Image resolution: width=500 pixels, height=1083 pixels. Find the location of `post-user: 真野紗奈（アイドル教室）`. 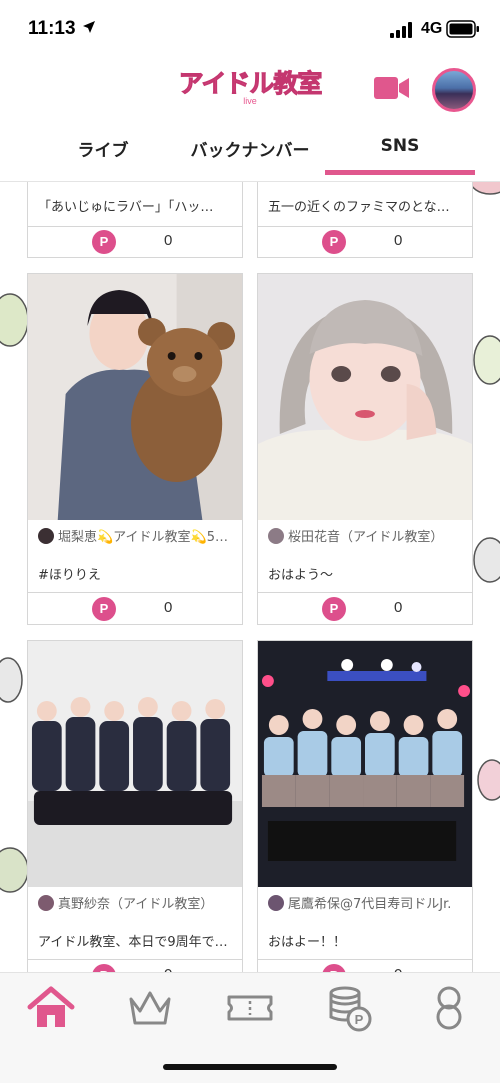

post-user: 真野紗奈（アイドル教室） is located at coordinates (137, 904).